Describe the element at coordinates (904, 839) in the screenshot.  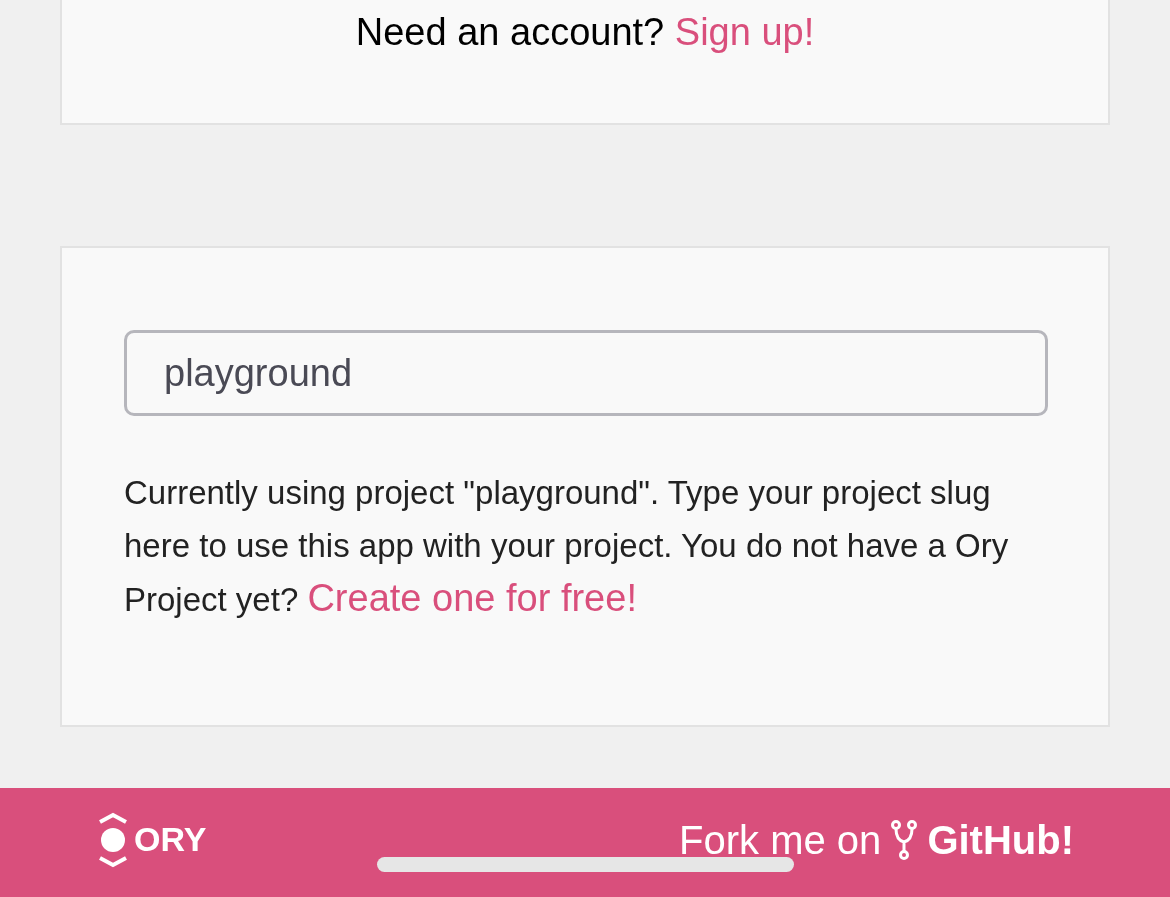
I see `fork-icon` at that location.